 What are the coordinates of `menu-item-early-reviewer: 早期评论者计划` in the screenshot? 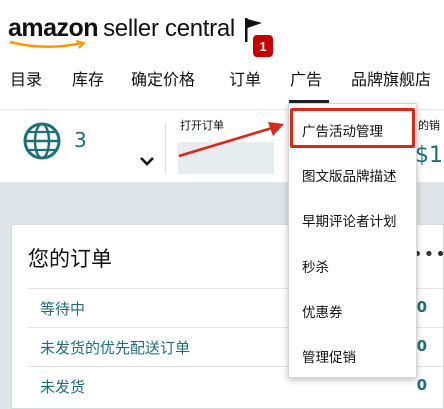 It's located at (353, 220).